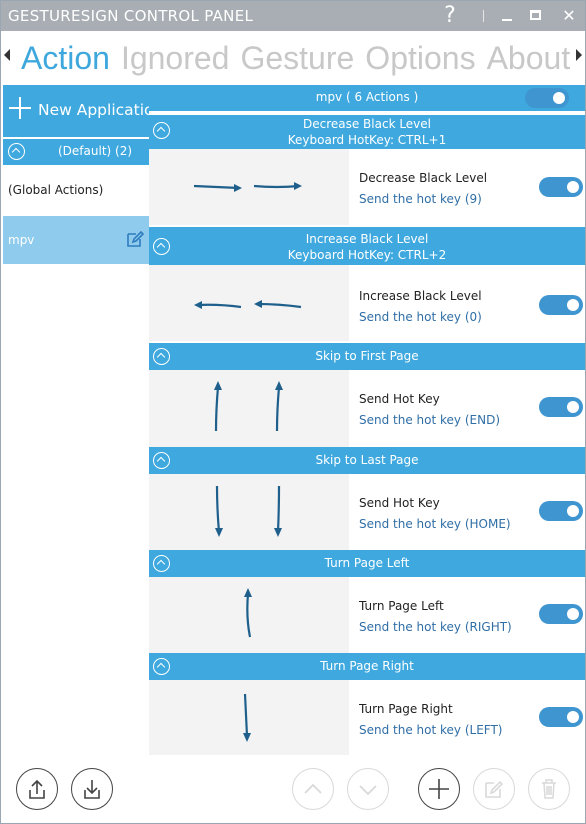  I want to click on new-application-button: New Application, so click(83, 111).